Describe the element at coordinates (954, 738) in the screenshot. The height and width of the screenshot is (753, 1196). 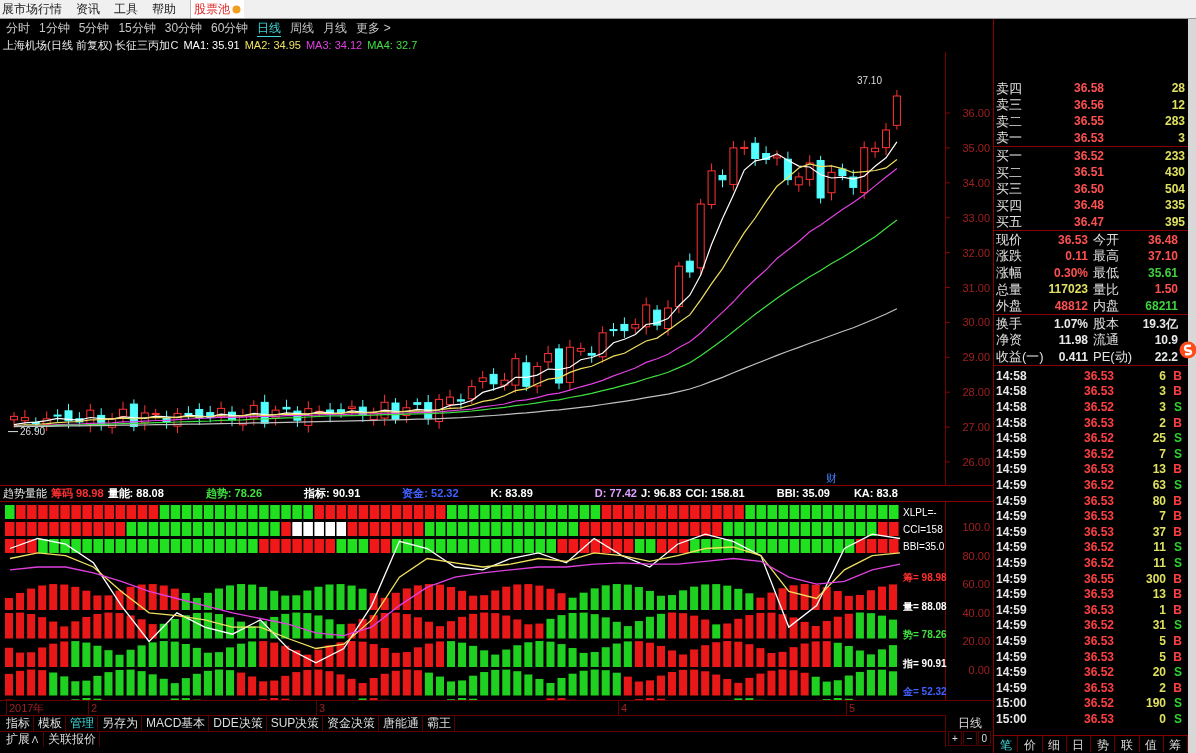
I see `zoom-button: +` at that location.